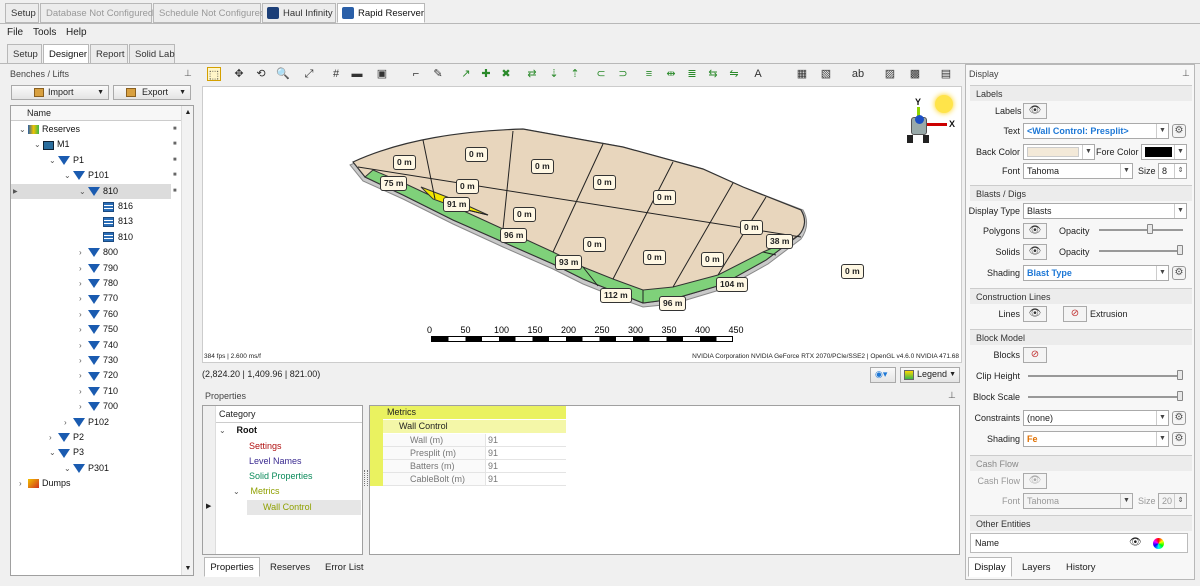 The image size is (1200, 586). What do you see at coordinates (283, 74) in the screenshot?
I see `zoom-icon: 🔍` at bounding box center [283, 74].